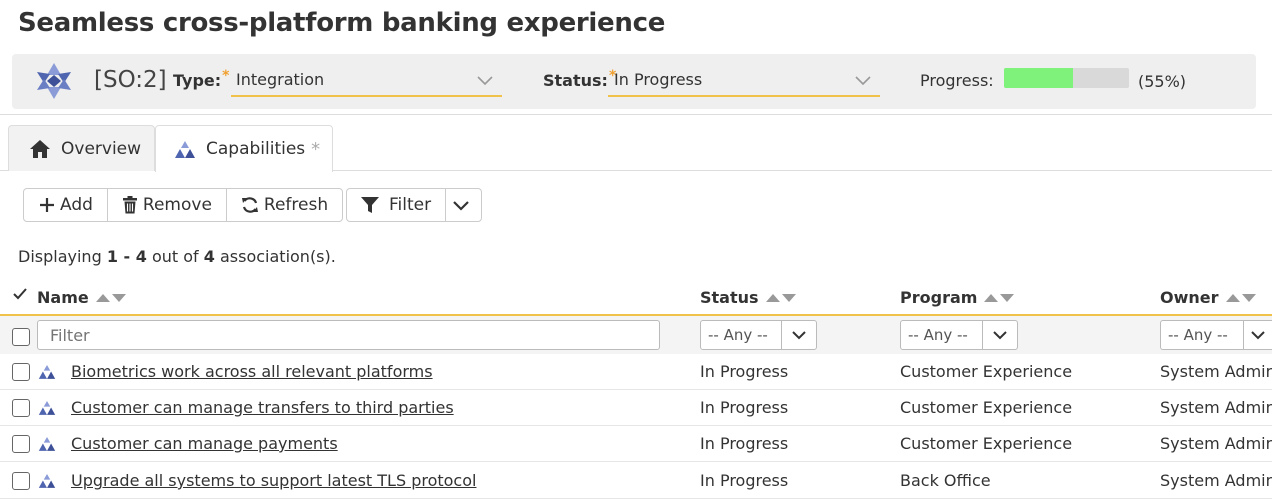 Image resolution: width=1272 pixels, height=501 pixels. What do you see at coordinates (40, 148) in the screenshot?
I see `home-icon` at bounding box center [40, 148].